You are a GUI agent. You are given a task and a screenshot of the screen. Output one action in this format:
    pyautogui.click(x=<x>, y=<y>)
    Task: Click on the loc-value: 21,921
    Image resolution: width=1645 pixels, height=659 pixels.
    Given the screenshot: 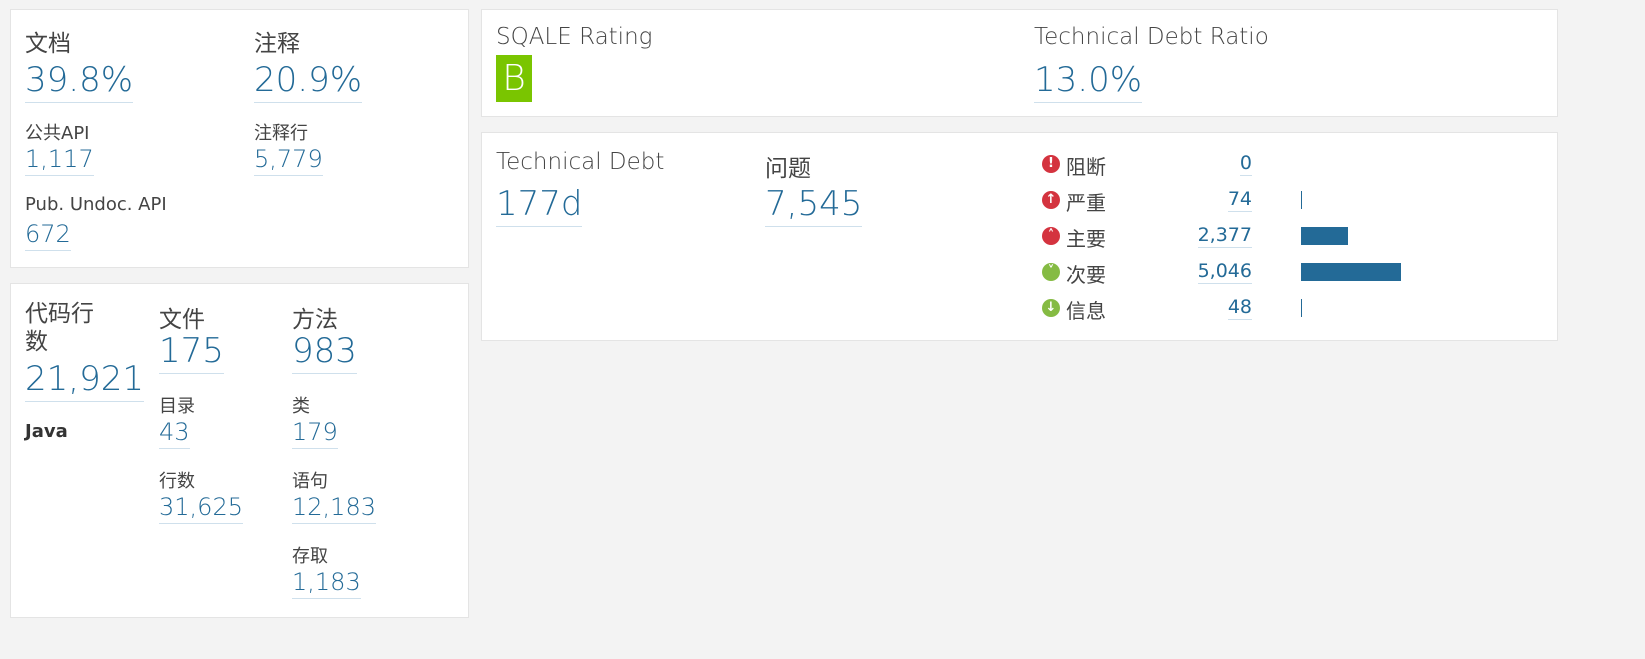 What is the action you would take?
    pyautogui.click(x=84, y=380)
    